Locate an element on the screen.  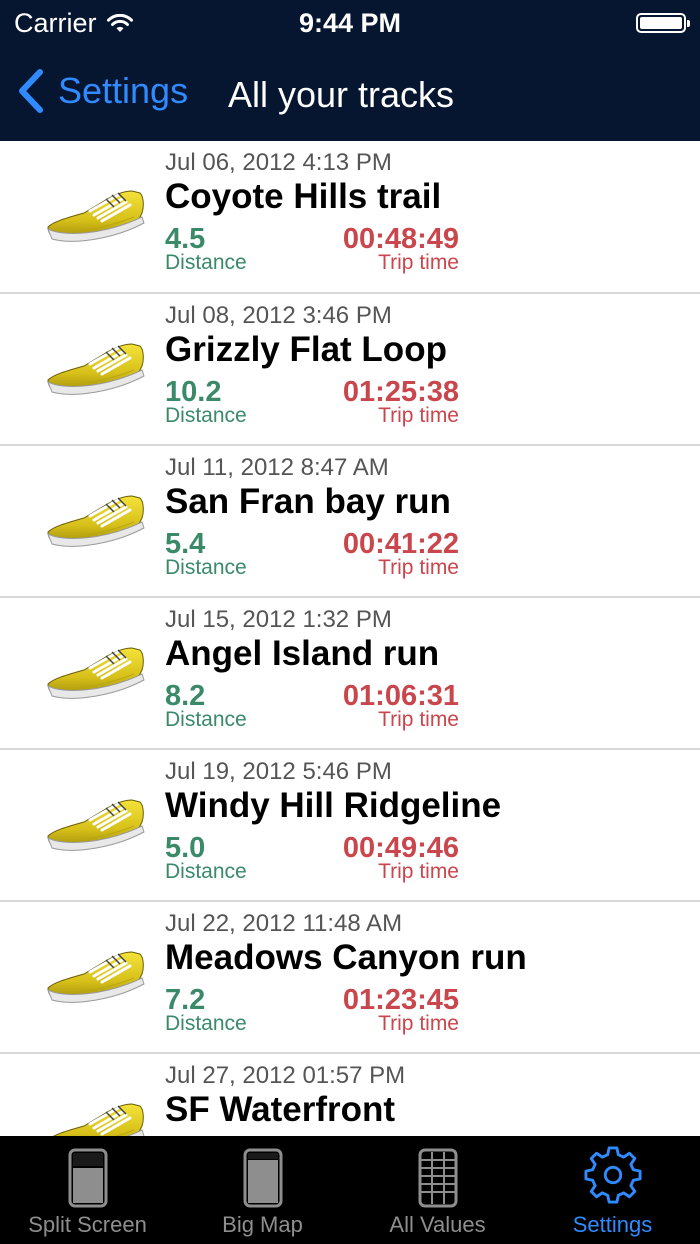
page-title: All your tracks is located at coordinates (341, 94).